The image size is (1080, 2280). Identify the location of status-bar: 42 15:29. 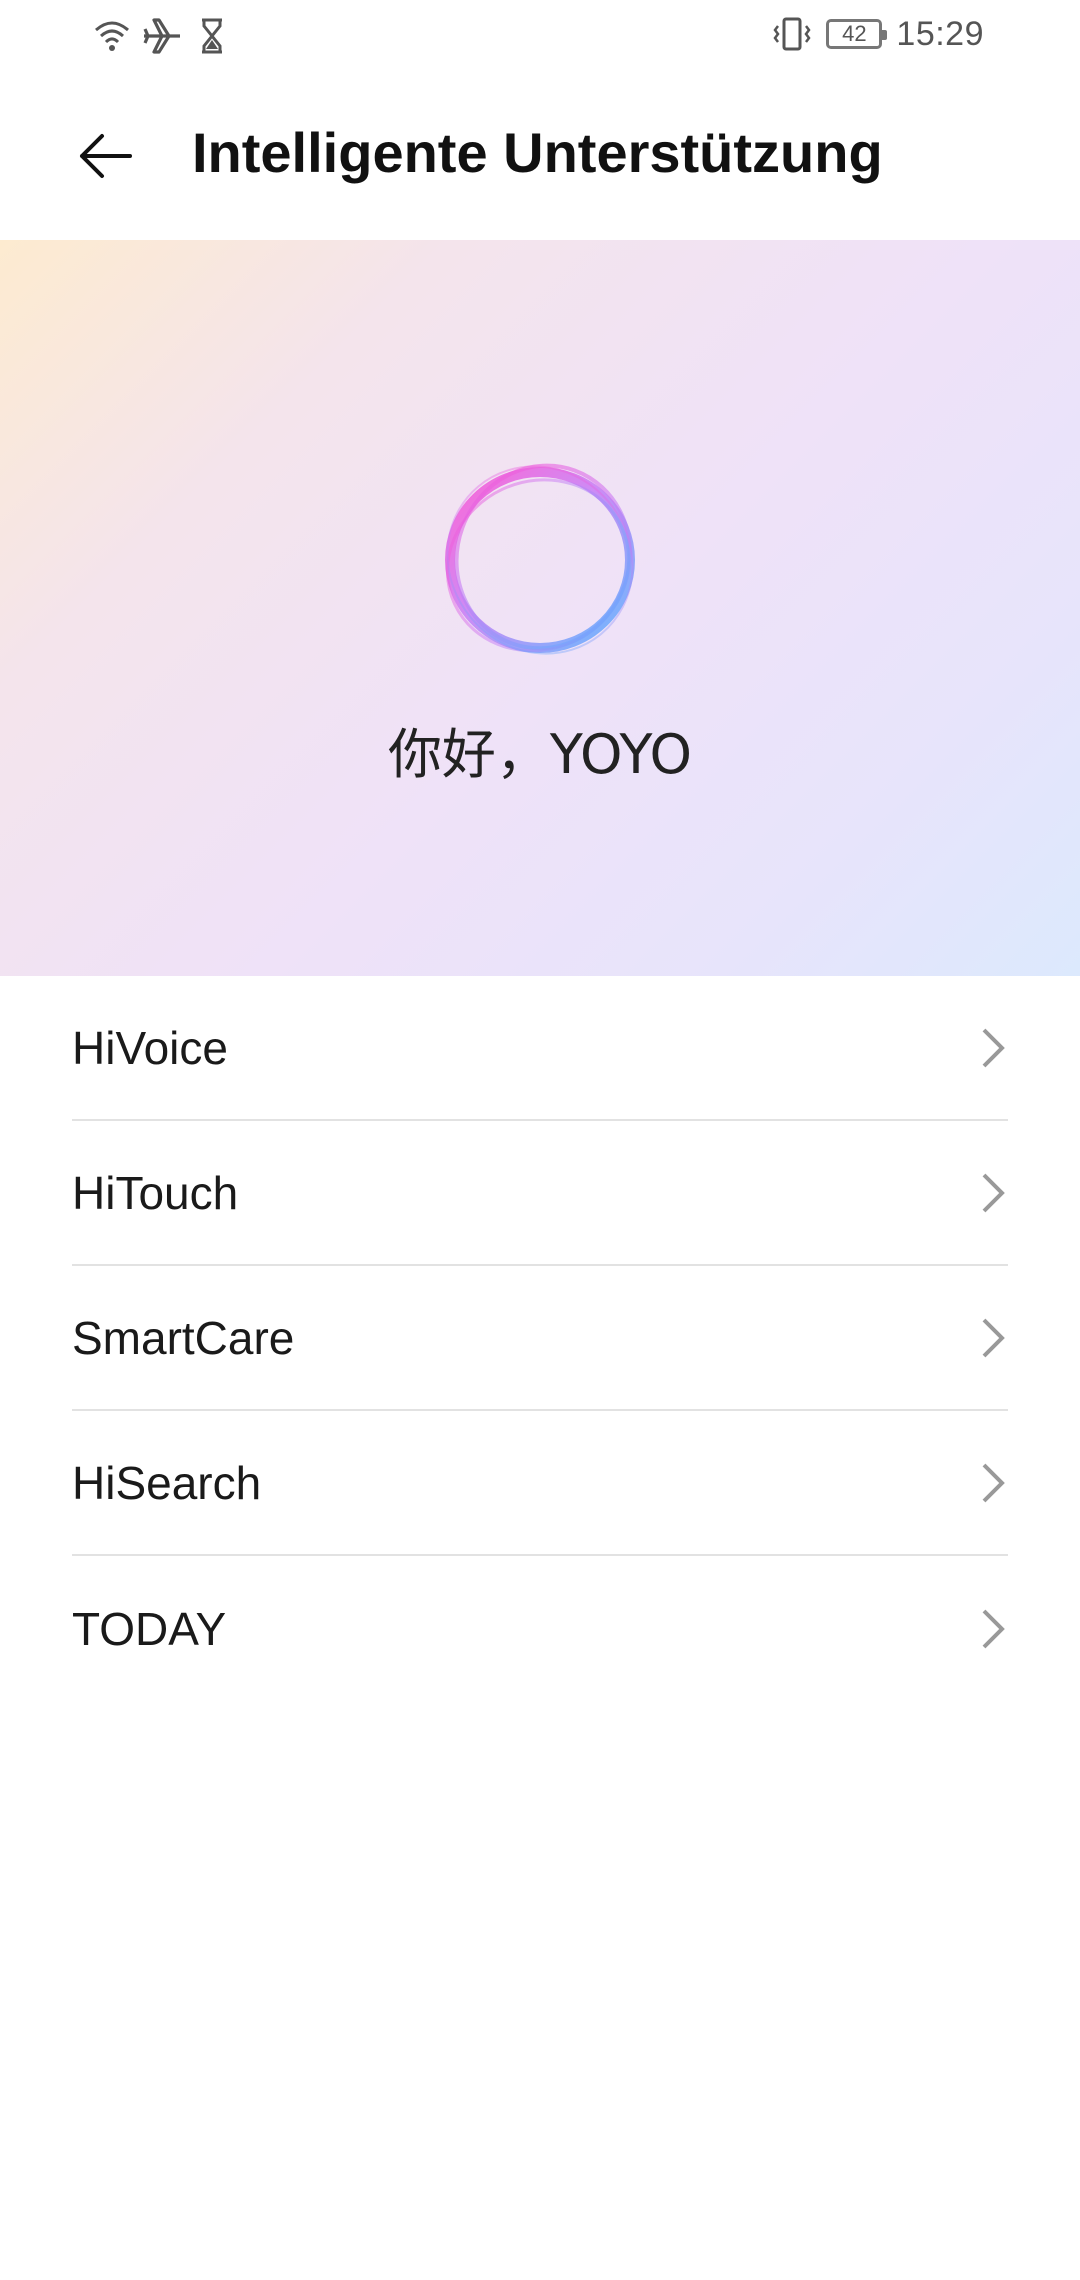
(540, 36).